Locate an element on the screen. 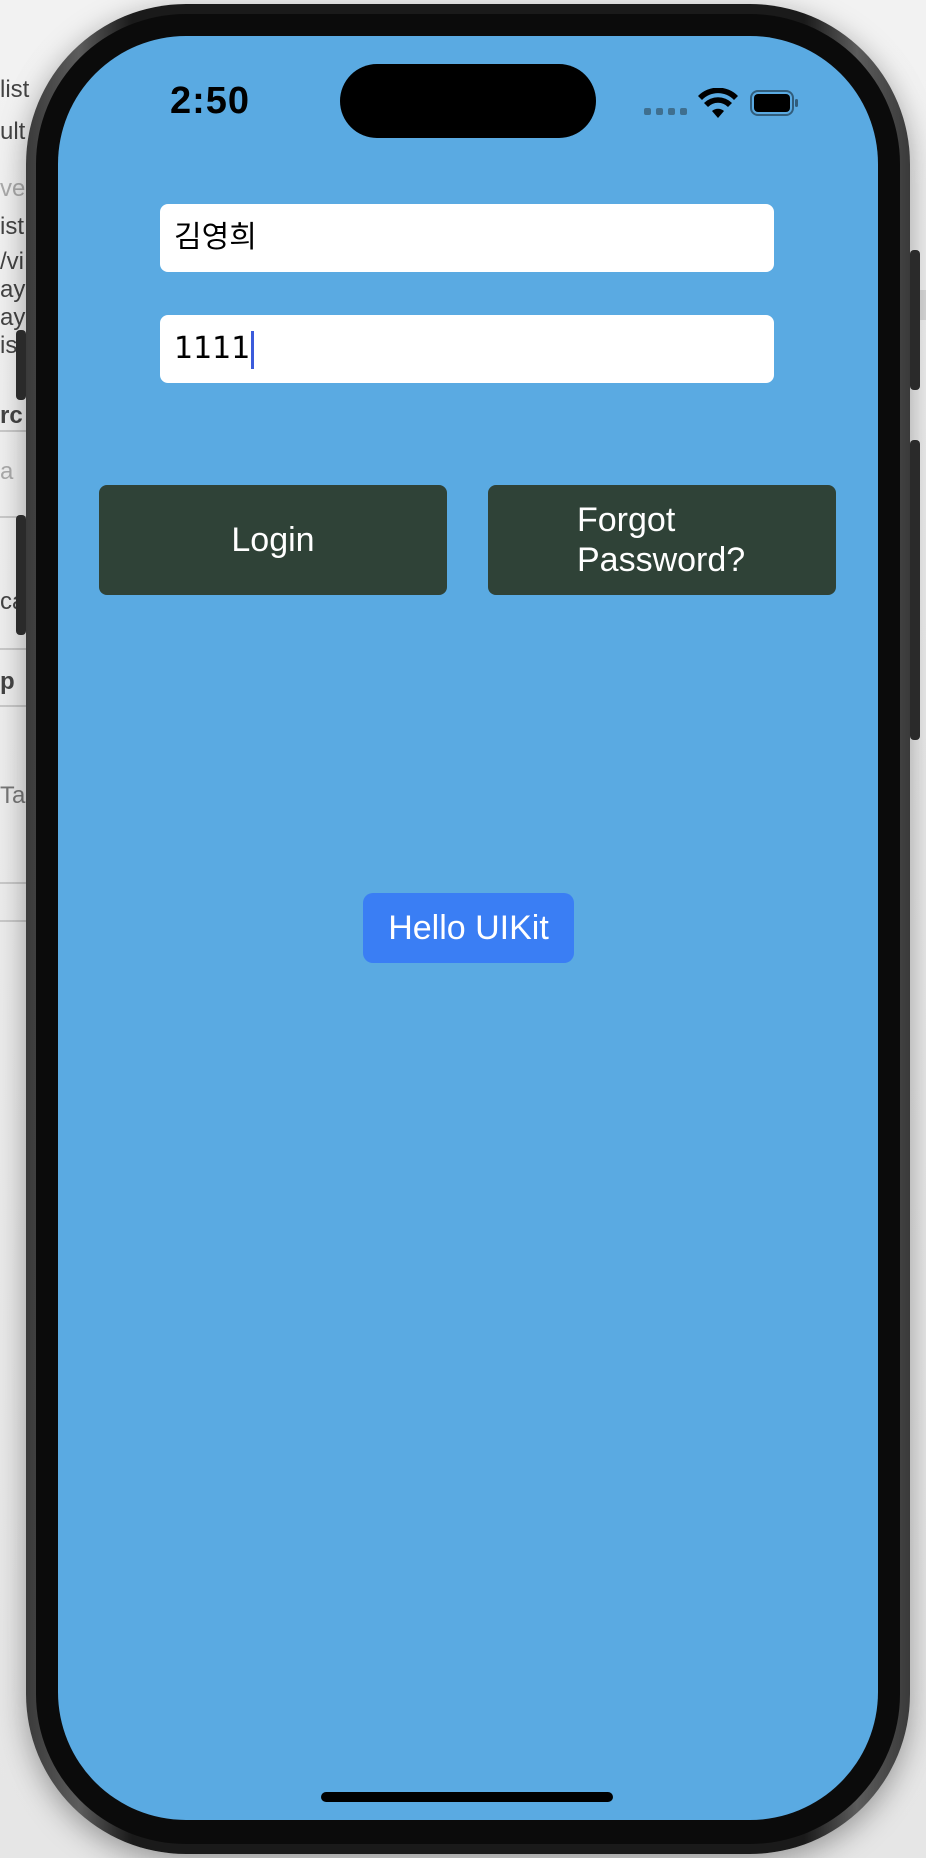 The image size is (926, 1858). login-button-label: Login is located at coordinates (273, 539).